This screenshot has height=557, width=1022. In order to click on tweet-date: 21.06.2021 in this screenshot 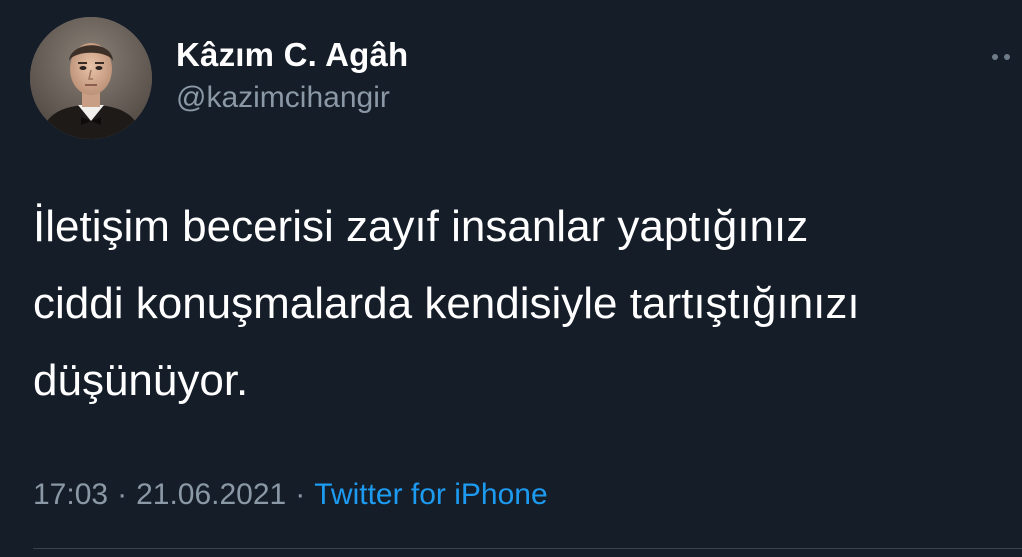, I will do `click(211, 494)`.